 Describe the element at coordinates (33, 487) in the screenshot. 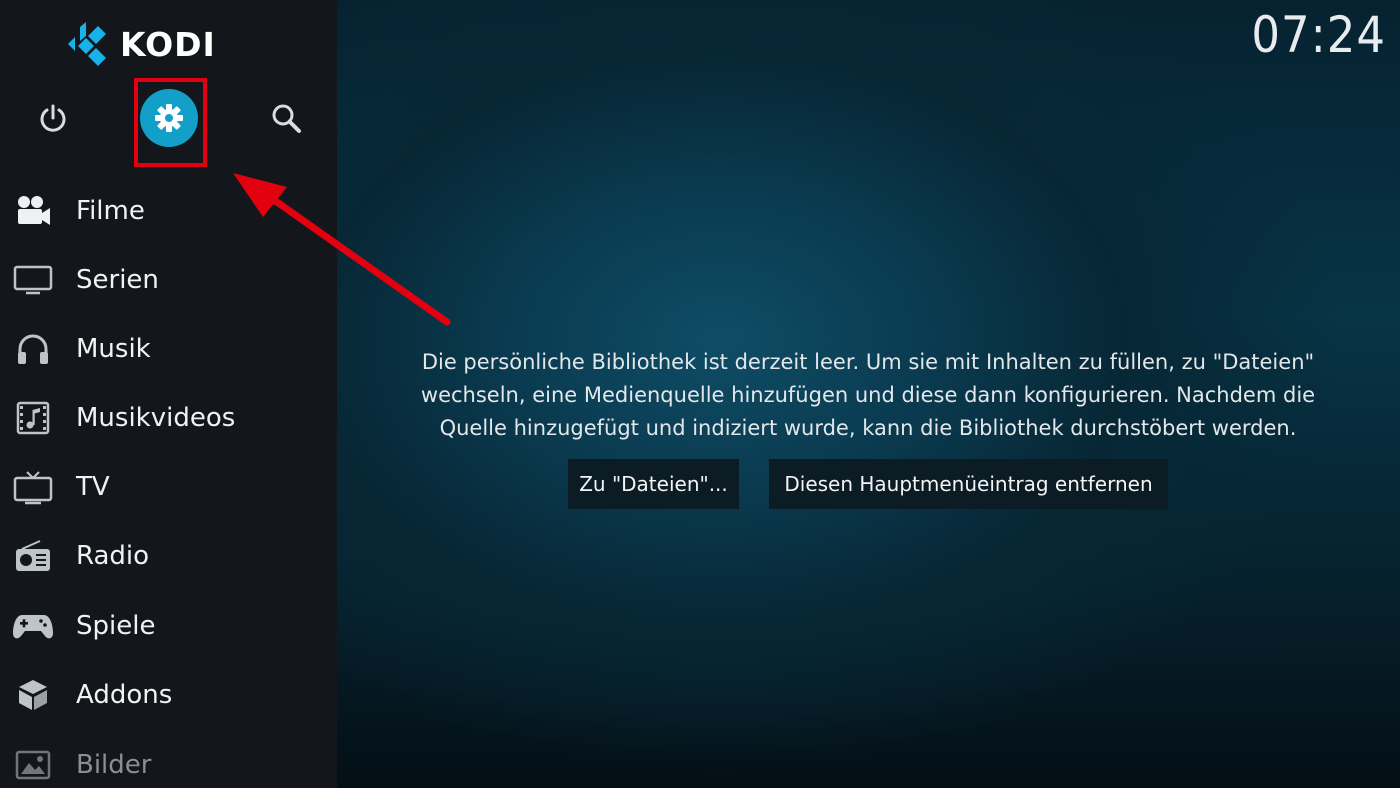

I see `tv-icon` at that location.